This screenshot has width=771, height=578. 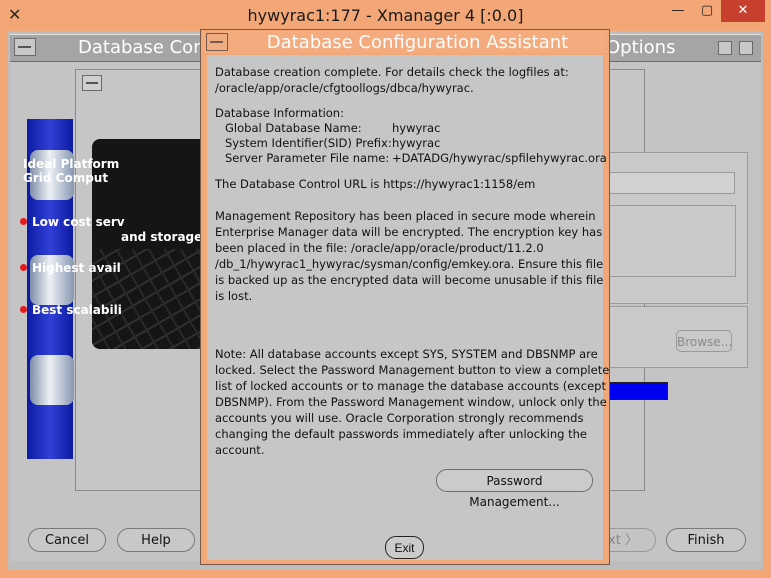 I want to click on exit-button: Exit, so click(x=404, y=547).